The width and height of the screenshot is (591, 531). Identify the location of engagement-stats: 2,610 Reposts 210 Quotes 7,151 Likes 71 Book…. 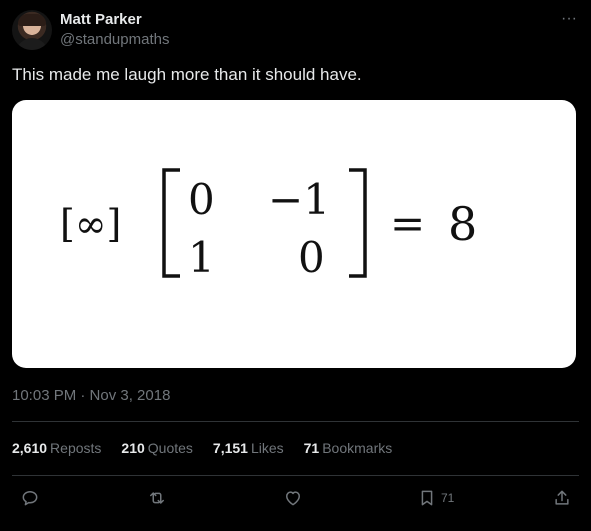
(202, 448).